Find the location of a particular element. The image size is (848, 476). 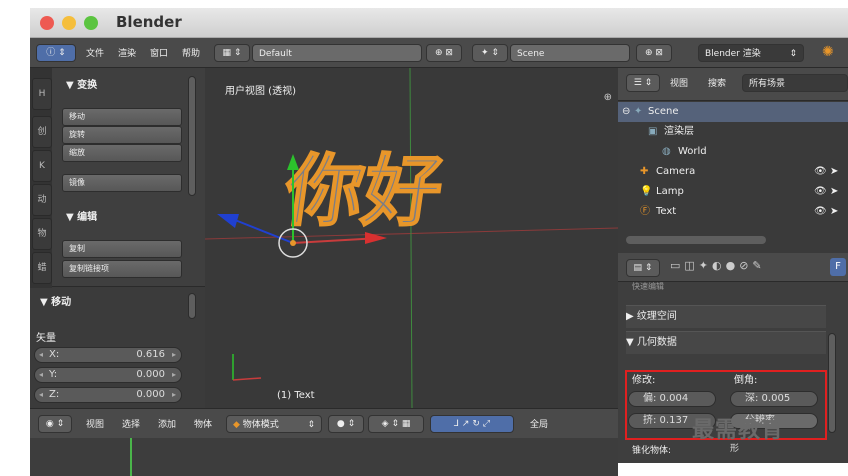

timeline-area is located at coordinates (324, 457).